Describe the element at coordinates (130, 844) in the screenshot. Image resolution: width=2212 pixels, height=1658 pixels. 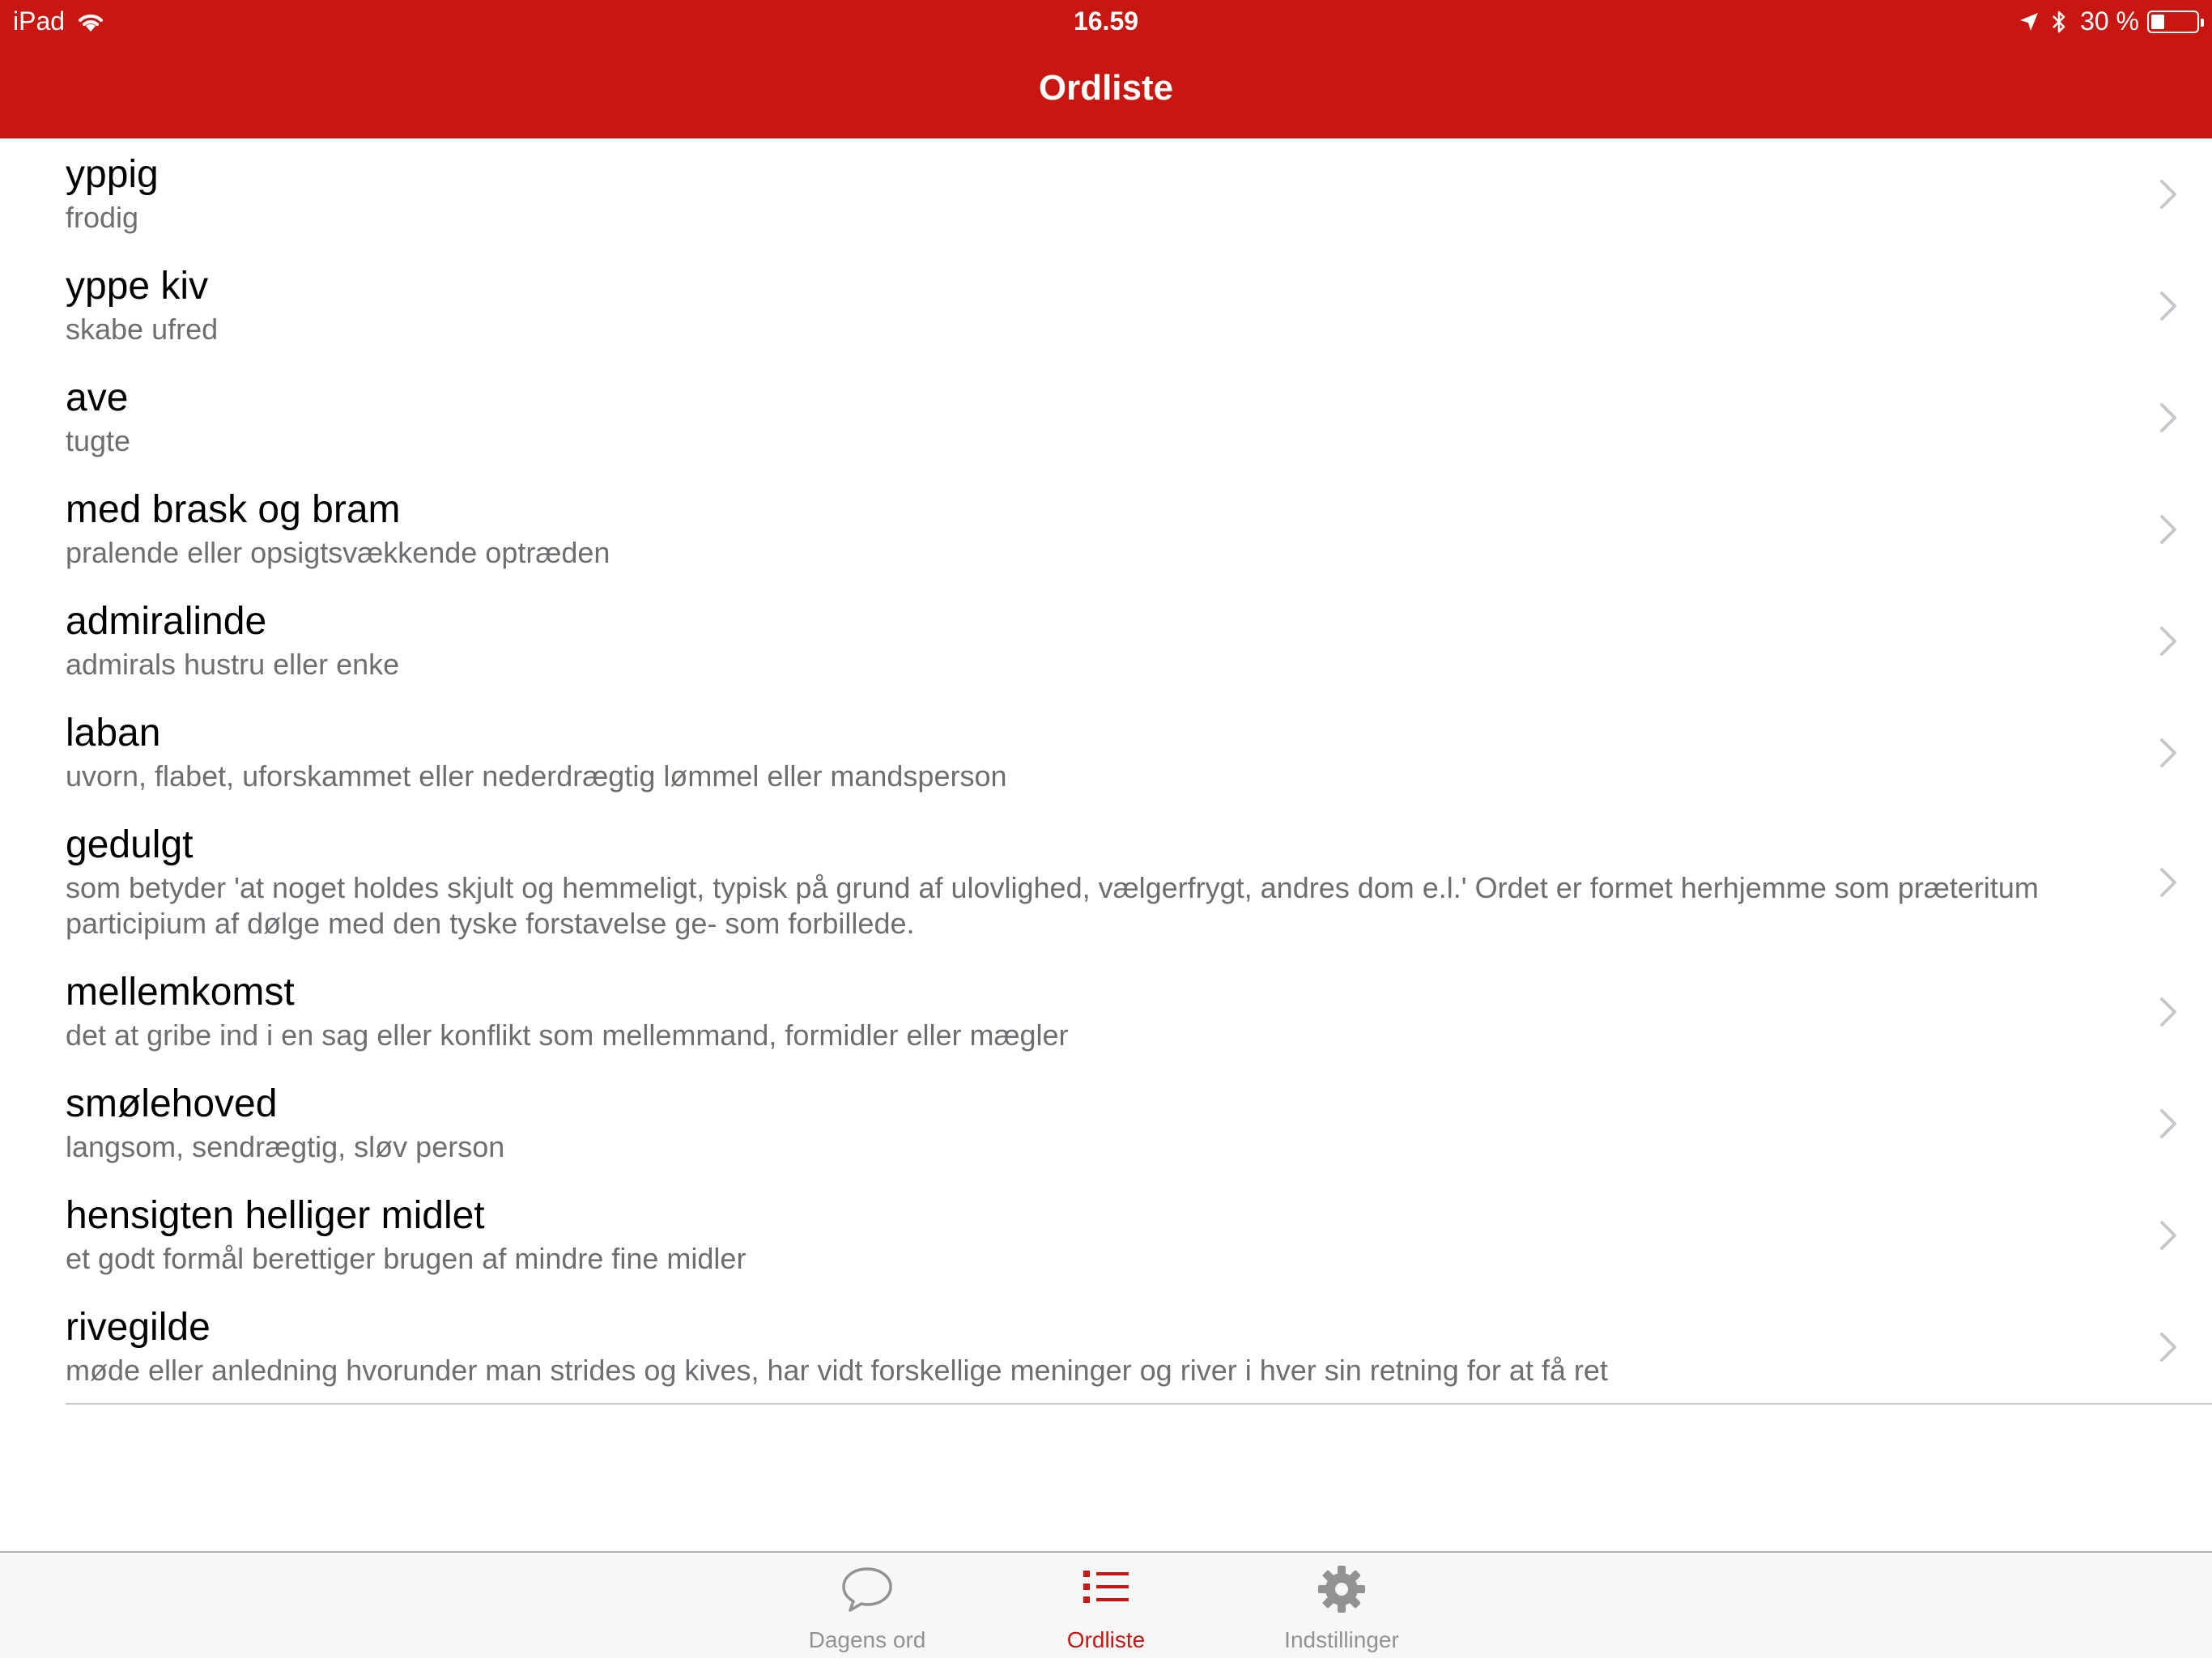
I see `word-title: gedulgt` at that location.